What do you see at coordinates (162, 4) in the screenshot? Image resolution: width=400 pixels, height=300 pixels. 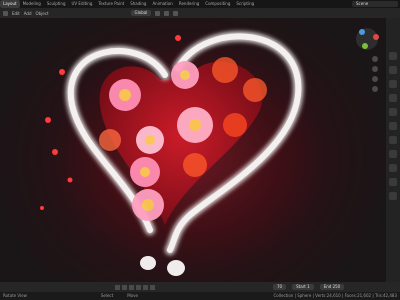 I see `tab-animation: Animation` at bounding box center [162, 4].